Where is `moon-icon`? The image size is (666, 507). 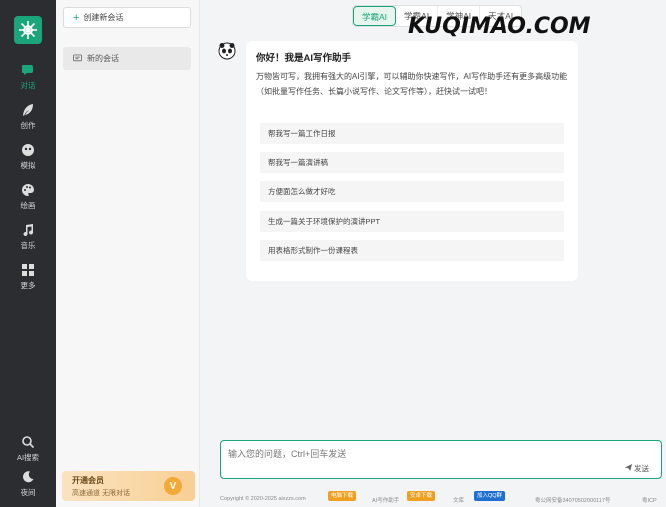 moon-icon is located at coordinates (28, 477).